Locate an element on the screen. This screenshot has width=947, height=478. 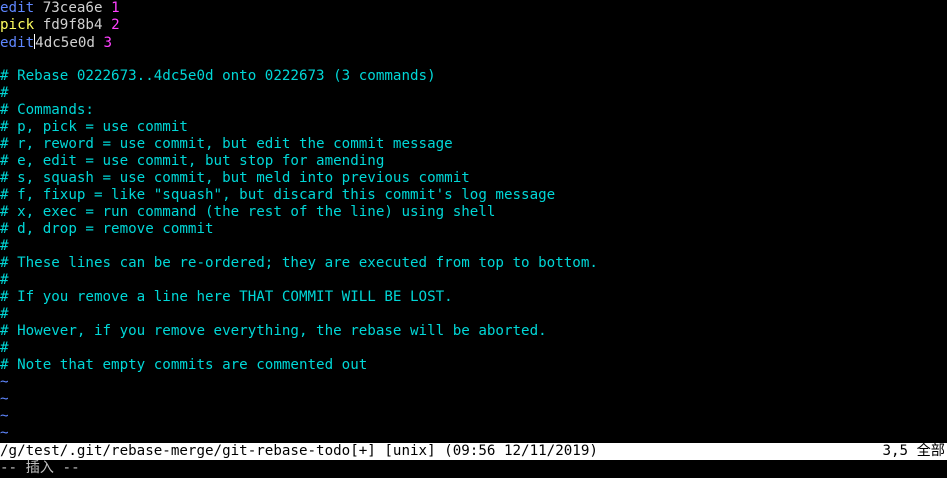
comment-line is located at coordinates (473, 59).